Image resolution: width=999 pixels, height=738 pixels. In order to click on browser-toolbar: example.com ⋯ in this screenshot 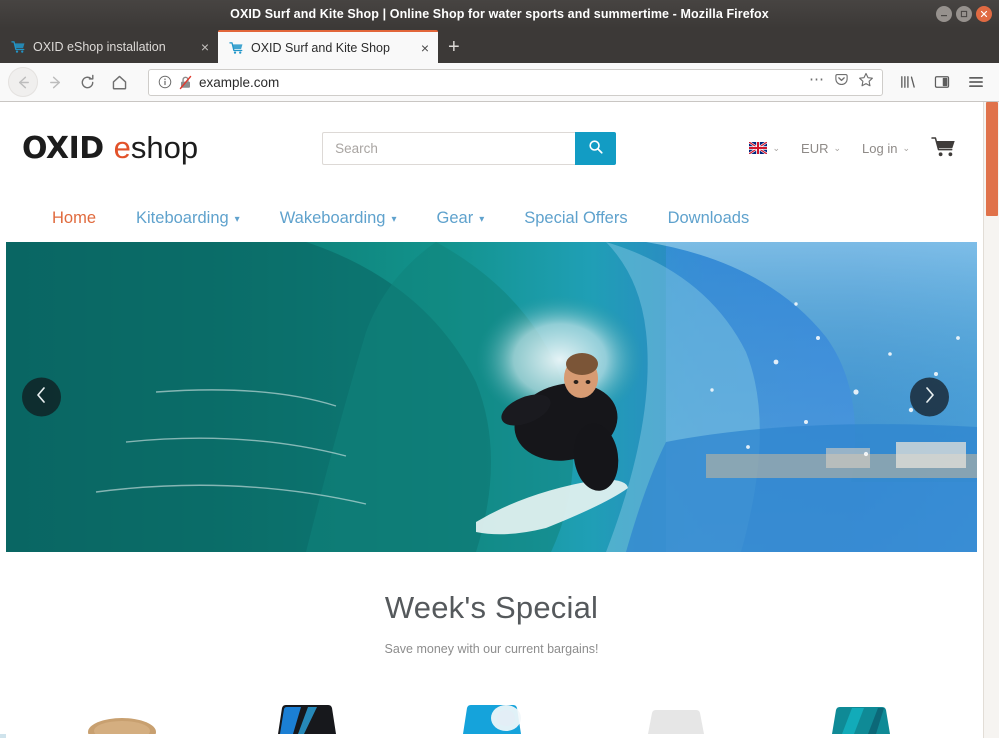, I will do `click(499, 82)`.